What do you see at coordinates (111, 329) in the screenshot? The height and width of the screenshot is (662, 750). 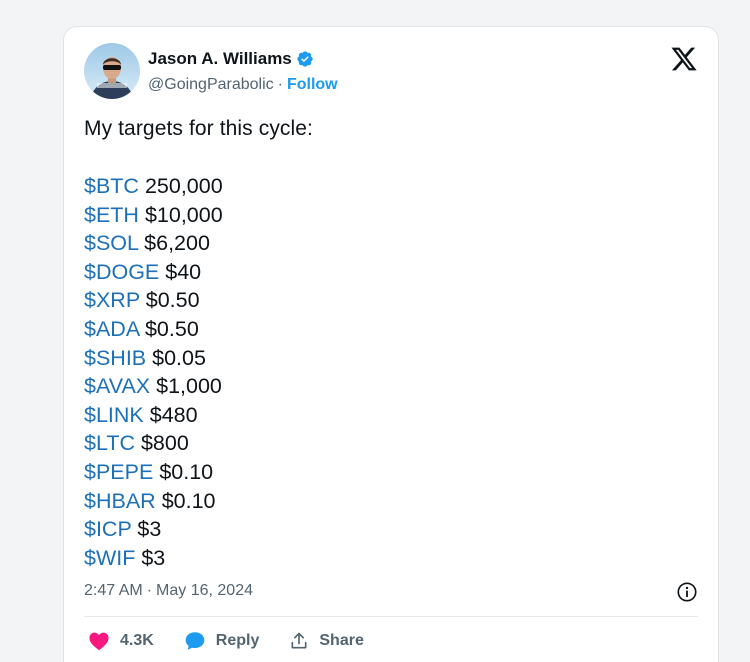 I see `cashtag-link: $ADA` at bounding box center [111, 329].